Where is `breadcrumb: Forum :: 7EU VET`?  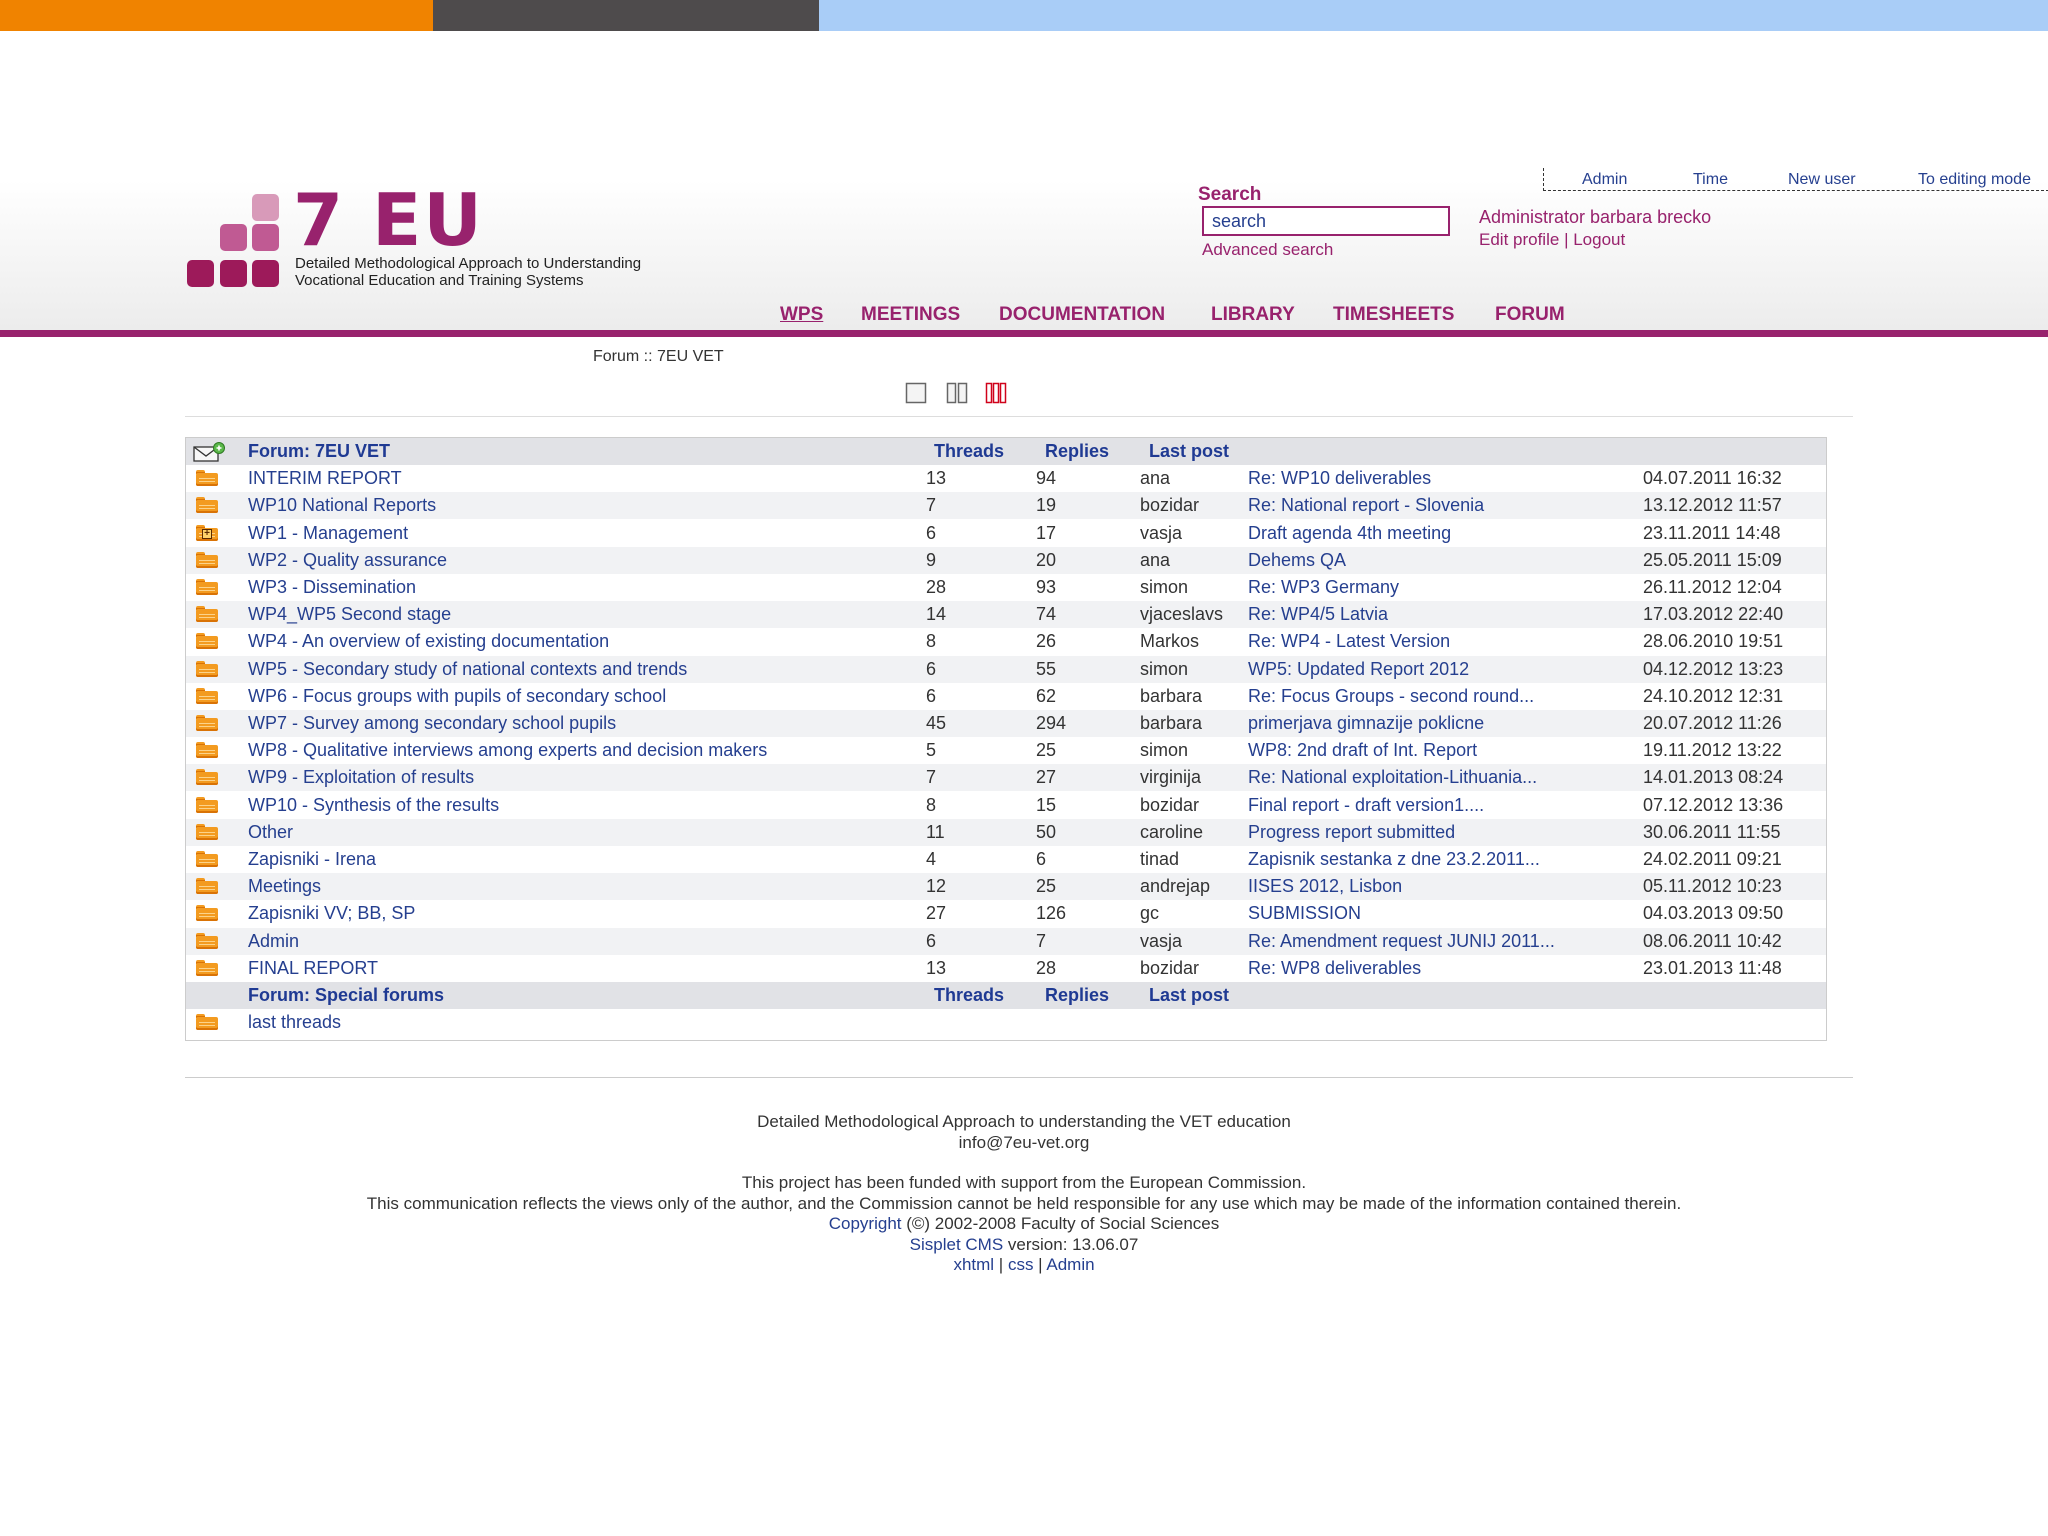 breadcrumb: Forum :: 7EU VET is located at coordinates (658, 357).